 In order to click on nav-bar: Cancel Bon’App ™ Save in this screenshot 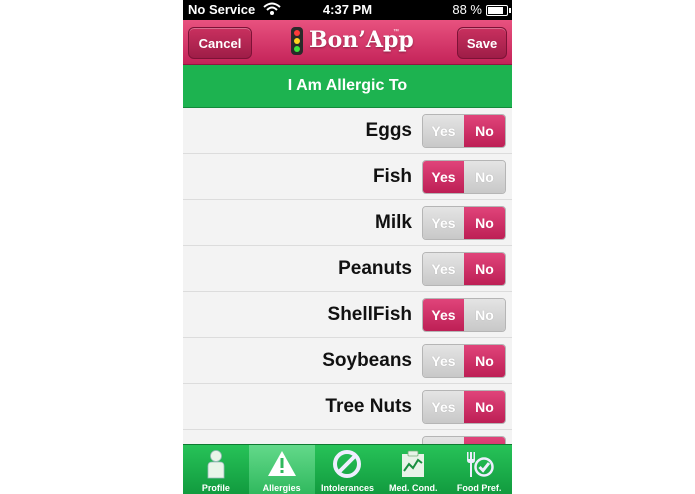, I will do `click(347, 42)`.